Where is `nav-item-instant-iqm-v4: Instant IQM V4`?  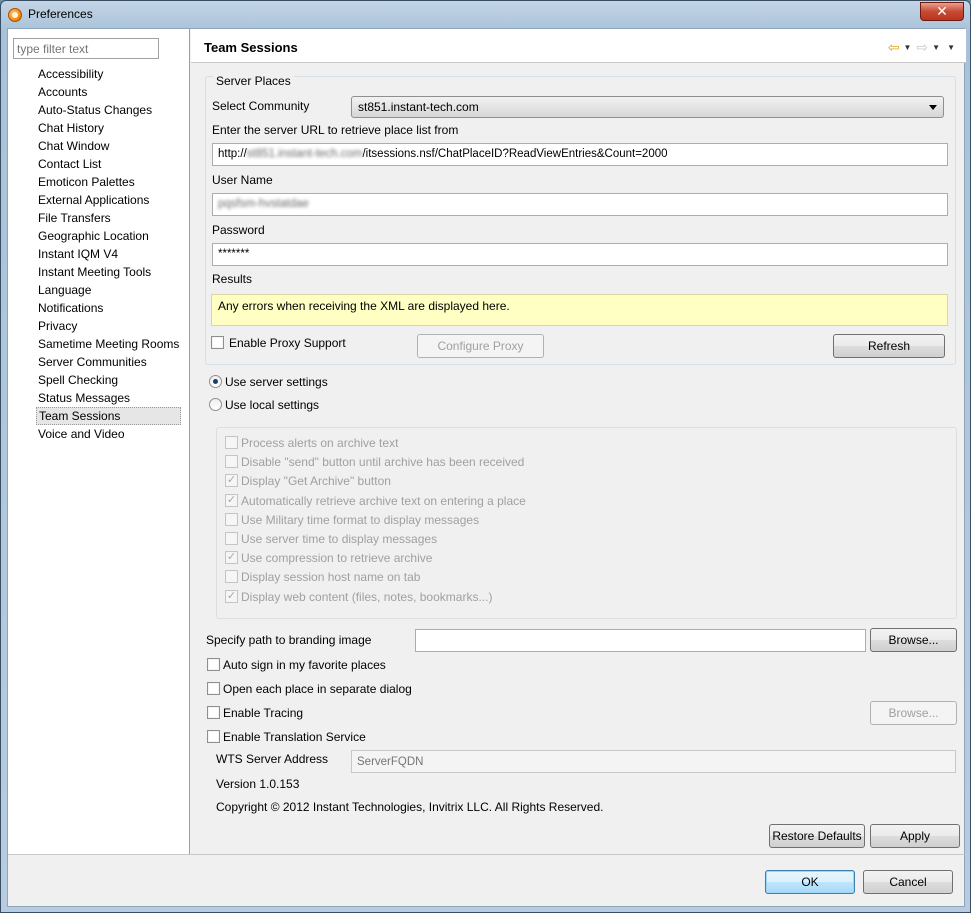 nav-item-instant-iqm-v4: Instant IQM V4 is located at coordinates (108, 254).